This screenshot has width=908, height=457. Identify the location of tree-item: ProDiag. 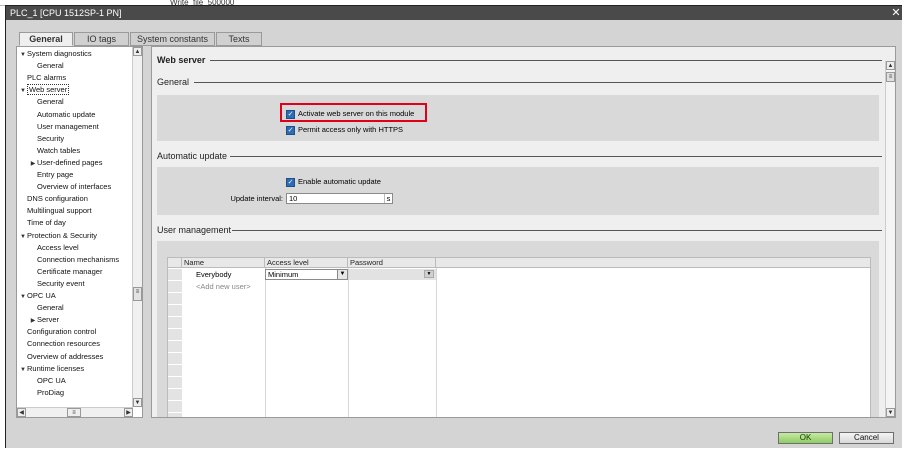
(46, 393).